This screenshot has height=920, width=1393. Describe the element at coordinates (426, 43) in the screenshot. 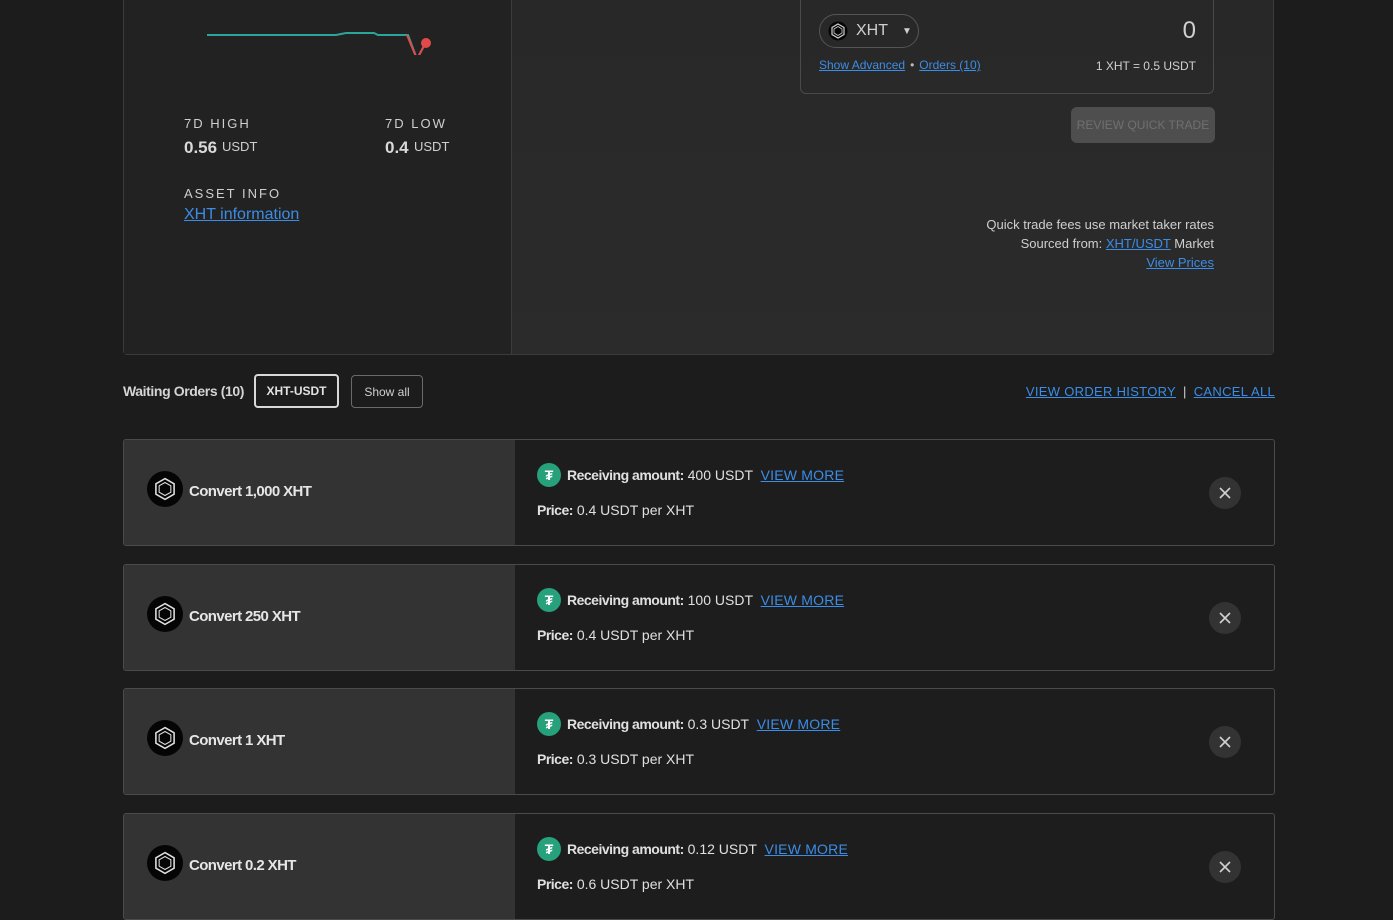

I see `sparkline-end-dot` at that location.